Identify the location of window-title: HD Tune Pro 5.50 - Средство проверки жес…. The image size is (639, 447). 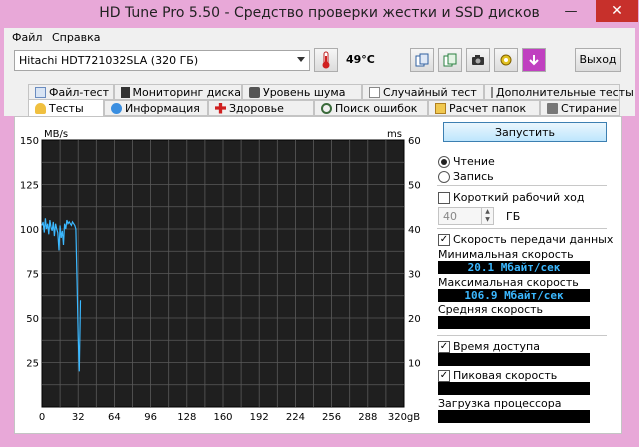
(319, 13).